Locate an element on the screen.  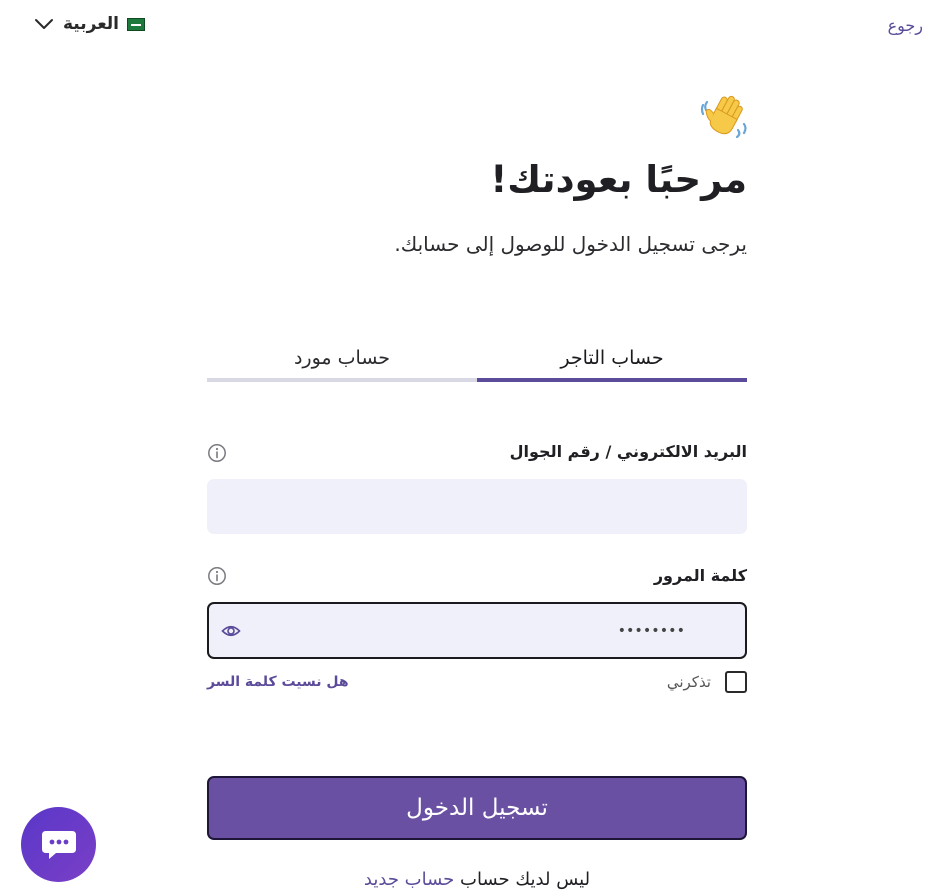
remember-me: تذكرني is located at coordinates (707, 682).